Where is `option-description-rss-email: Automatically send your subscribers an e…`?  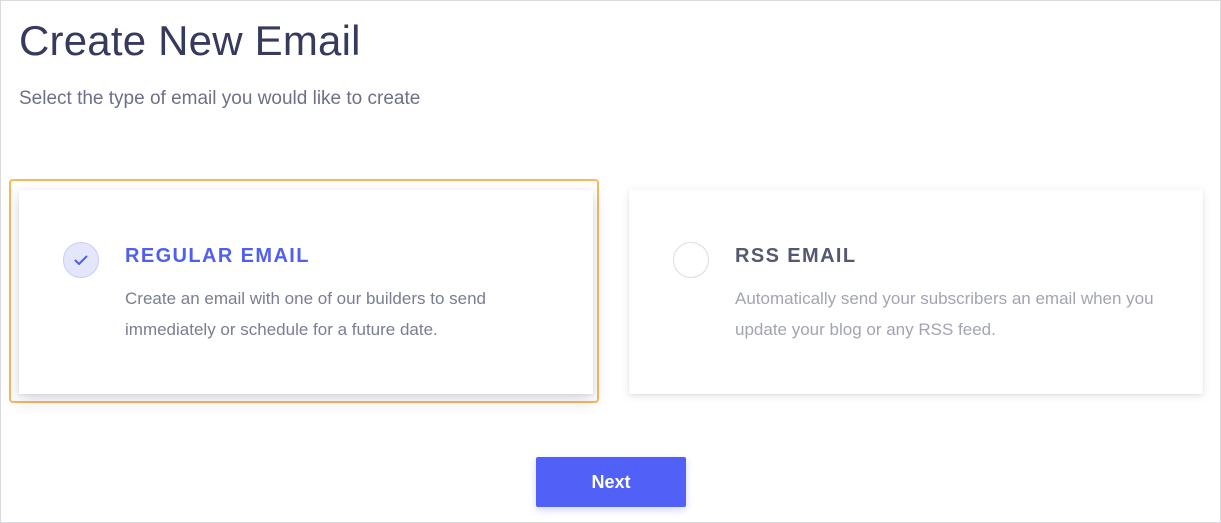
option-description-rss-email: Automatically send your subscribers an e… is located at coordinates (944, 314).